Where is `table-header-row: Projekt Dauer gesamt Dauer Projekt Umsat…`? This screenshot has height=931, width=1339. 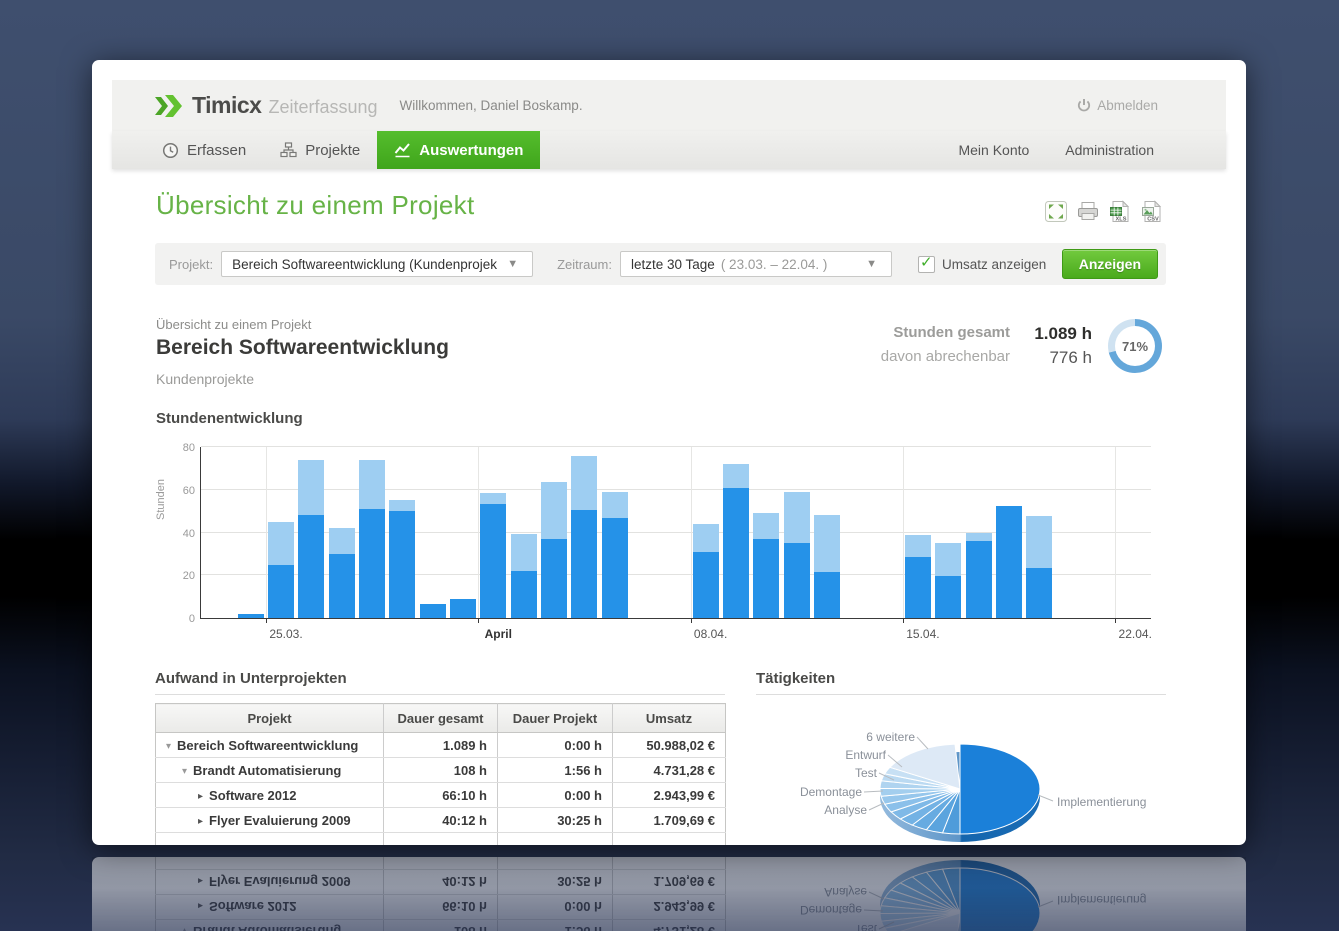 table-header-row: Projekt Dauer gesamt Dauer Projekt Umsat… is located at coordinates (440, 718).